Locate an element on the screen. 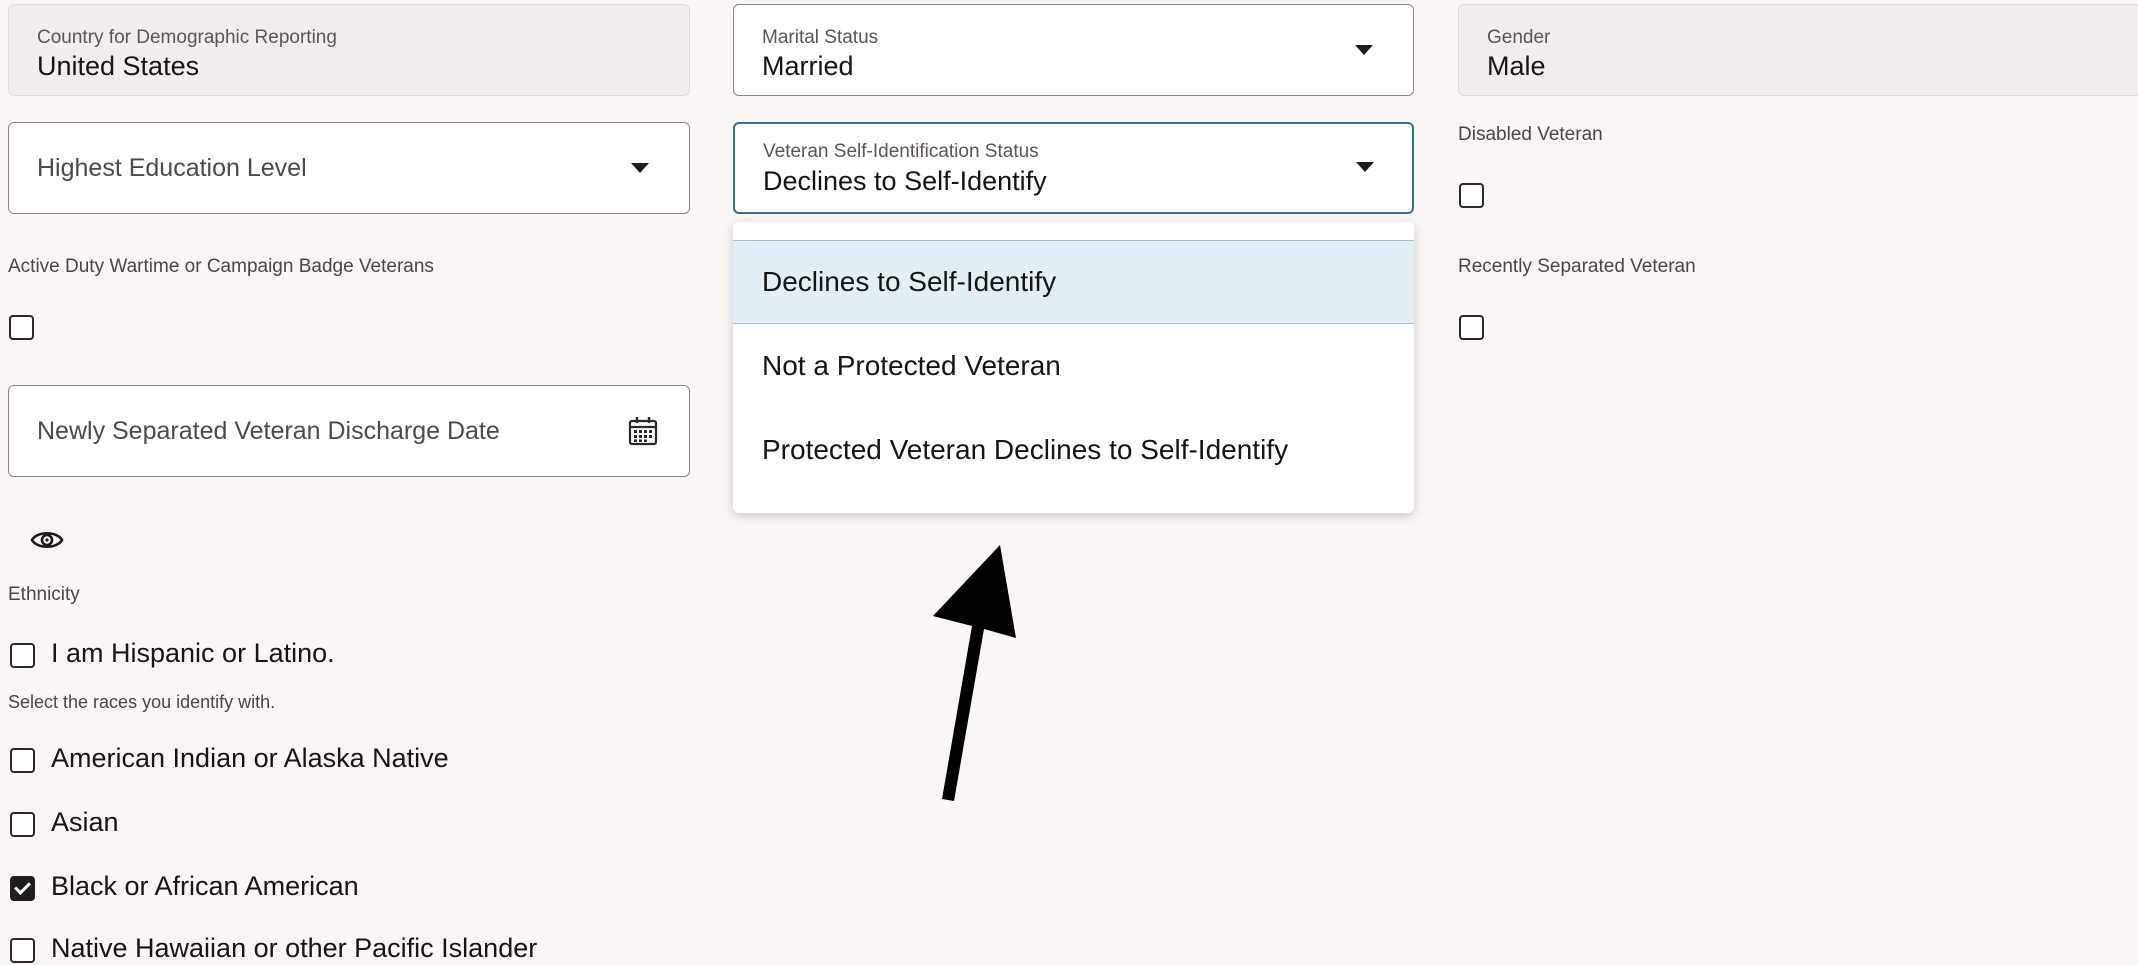 This screenshot has height=965, width=2138. gender-label: Gender is located at coordinates (1519, 37).